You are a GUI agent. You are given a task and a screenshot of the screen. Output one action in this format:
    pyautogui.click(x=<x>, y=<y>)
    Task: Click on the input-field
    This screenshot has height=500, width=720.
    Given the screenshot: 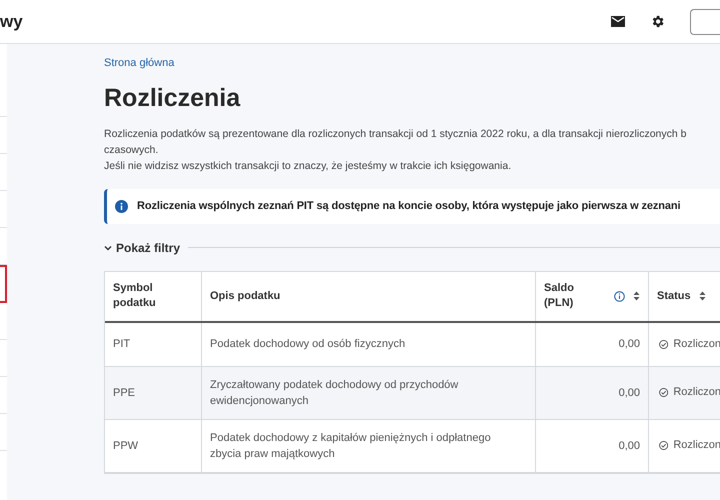 What is the action you would take?
    pyautogui.click(x=705, y=21)
    